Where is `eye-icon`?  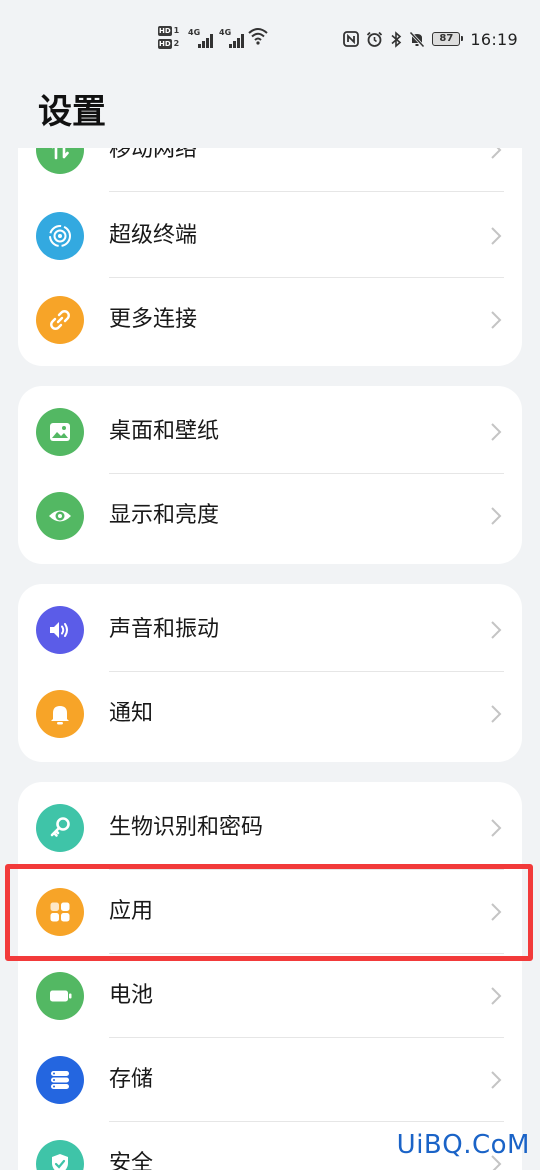 eye-icon is located at coordinates (60, 516).